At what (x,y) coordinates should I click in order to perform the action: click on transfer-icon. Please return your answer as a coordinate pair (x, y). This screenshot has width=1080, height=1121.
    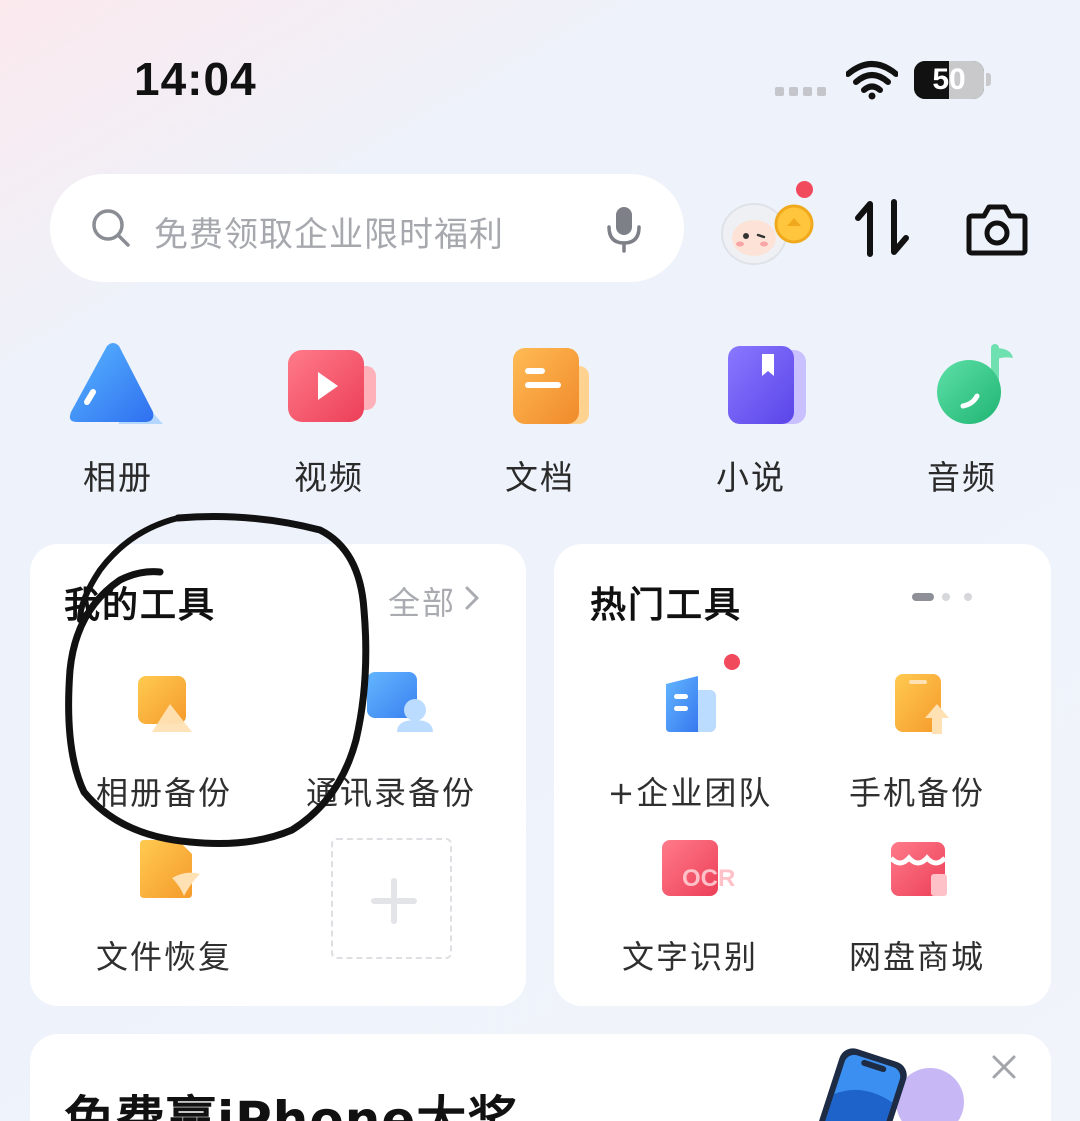
    Looking at the image, I should click on (883, 228).